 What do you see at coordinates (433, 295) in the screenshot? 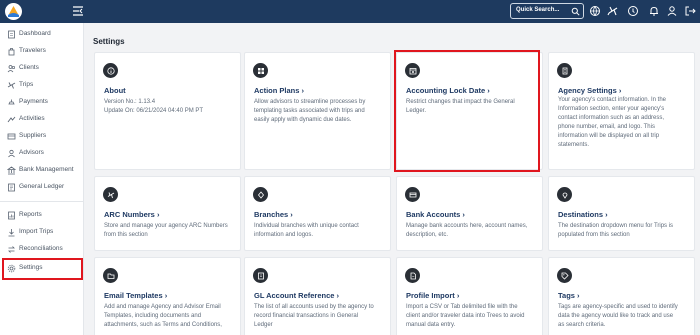
I see `card-title: Profile Import ›` at bounding box center [433, 295].